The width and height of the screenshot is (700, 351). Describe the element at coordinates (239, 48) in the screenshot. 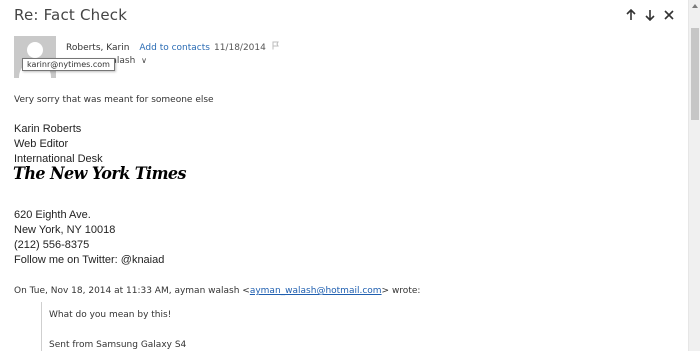

I see `message-date: 11/18/2014` at that location.